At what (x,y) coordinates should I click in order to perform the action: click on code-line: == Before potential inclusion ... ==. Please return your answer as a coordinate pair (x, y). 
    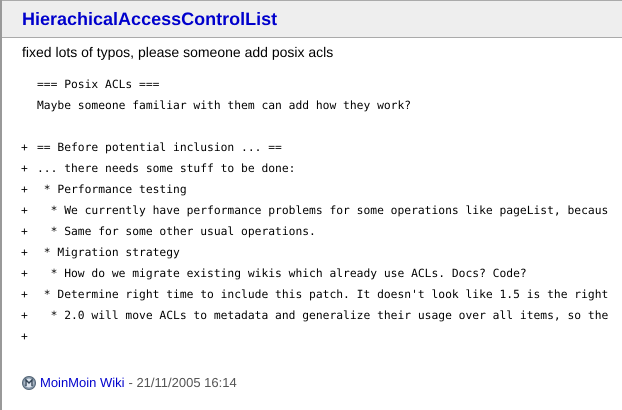
    Looking at the image, I should click on (159, 148).